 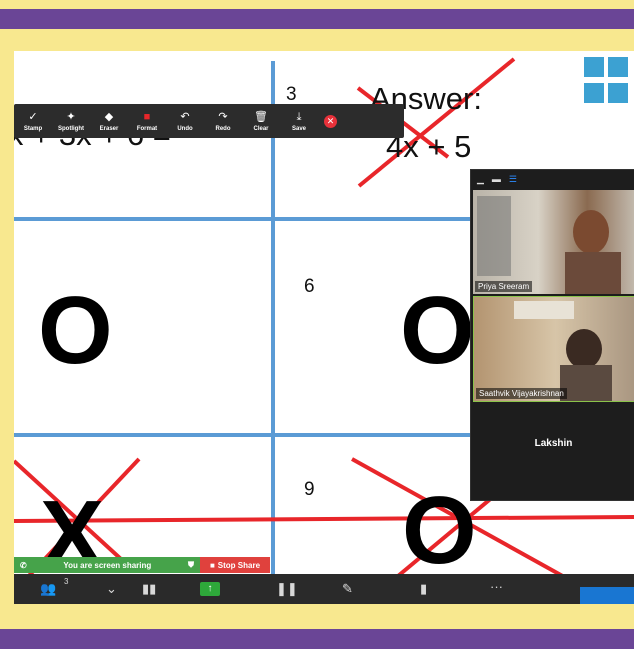 What do you see at coordinates (23, 565) in the screenshot?
I see `phone-icon: ✆` at bounding box center [23, 565].